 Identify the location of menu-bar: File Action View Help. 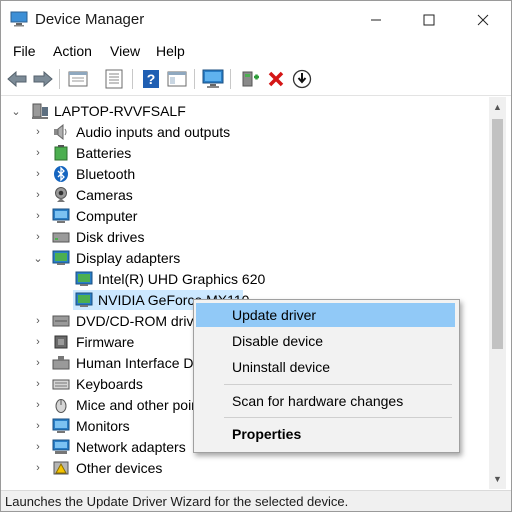
(256, 52).